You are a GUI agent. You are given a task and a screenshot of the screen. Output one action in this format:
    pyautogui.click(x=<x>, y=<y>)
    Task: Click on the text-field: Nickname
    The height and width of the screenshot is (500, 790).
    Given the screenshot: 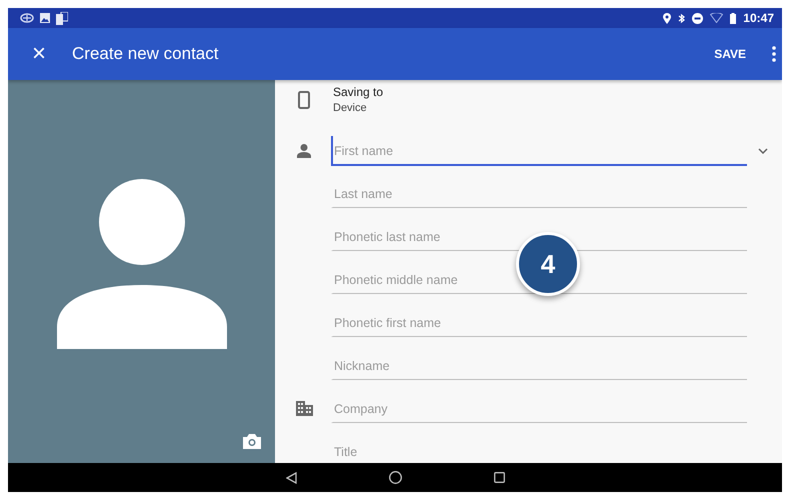 What is the action you would take?
    pyautogui.click(x=539, y=365)
    